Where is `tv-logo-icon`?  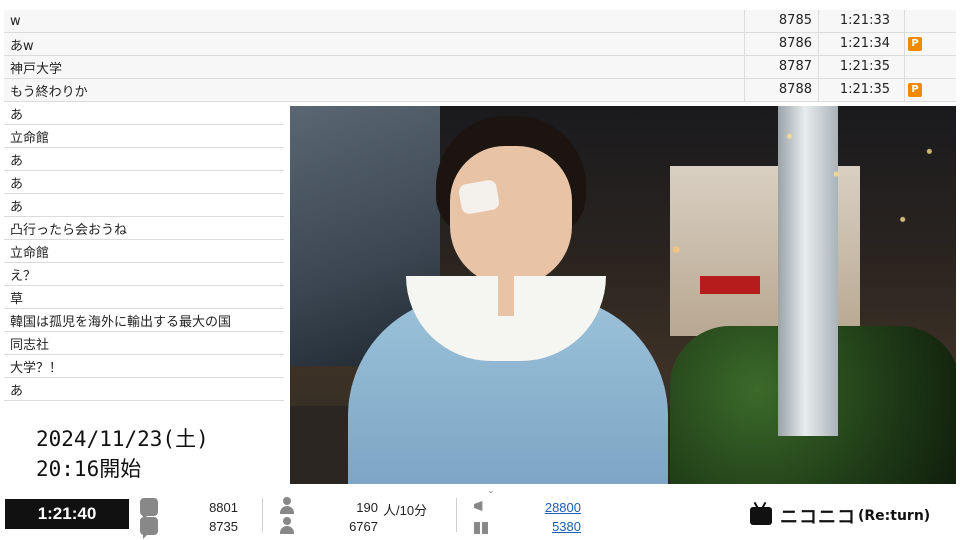
tv-logo-icon is located at coordinates (761, 516).